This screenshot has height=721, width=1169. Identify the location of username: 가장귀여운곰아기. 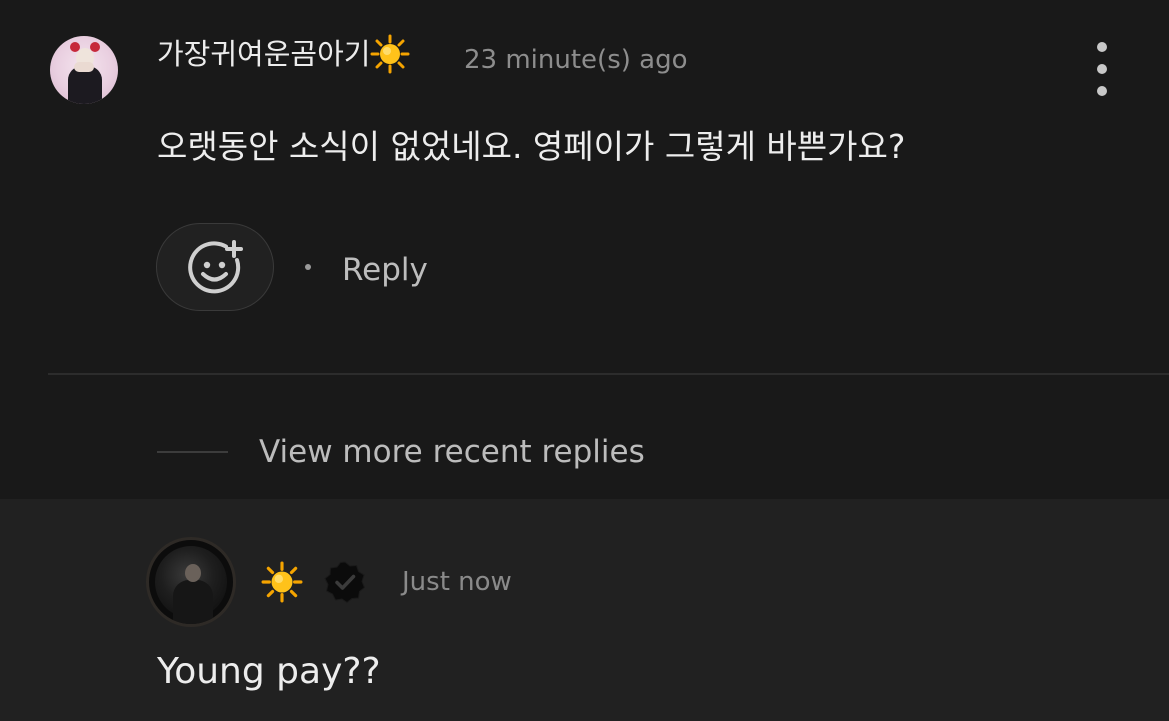
(283, 55).